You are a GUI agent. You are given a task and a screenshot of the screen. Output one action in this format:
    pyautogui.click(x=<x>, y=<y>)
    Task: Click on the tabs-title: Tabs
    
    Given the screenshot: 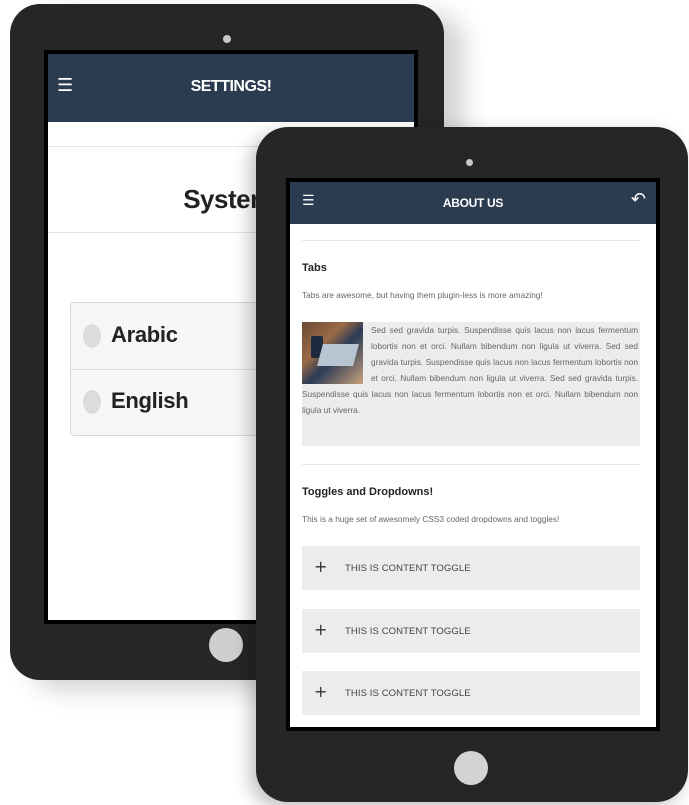 What is the action you would take?
    pyautogui.click(x=314, y=268)
    